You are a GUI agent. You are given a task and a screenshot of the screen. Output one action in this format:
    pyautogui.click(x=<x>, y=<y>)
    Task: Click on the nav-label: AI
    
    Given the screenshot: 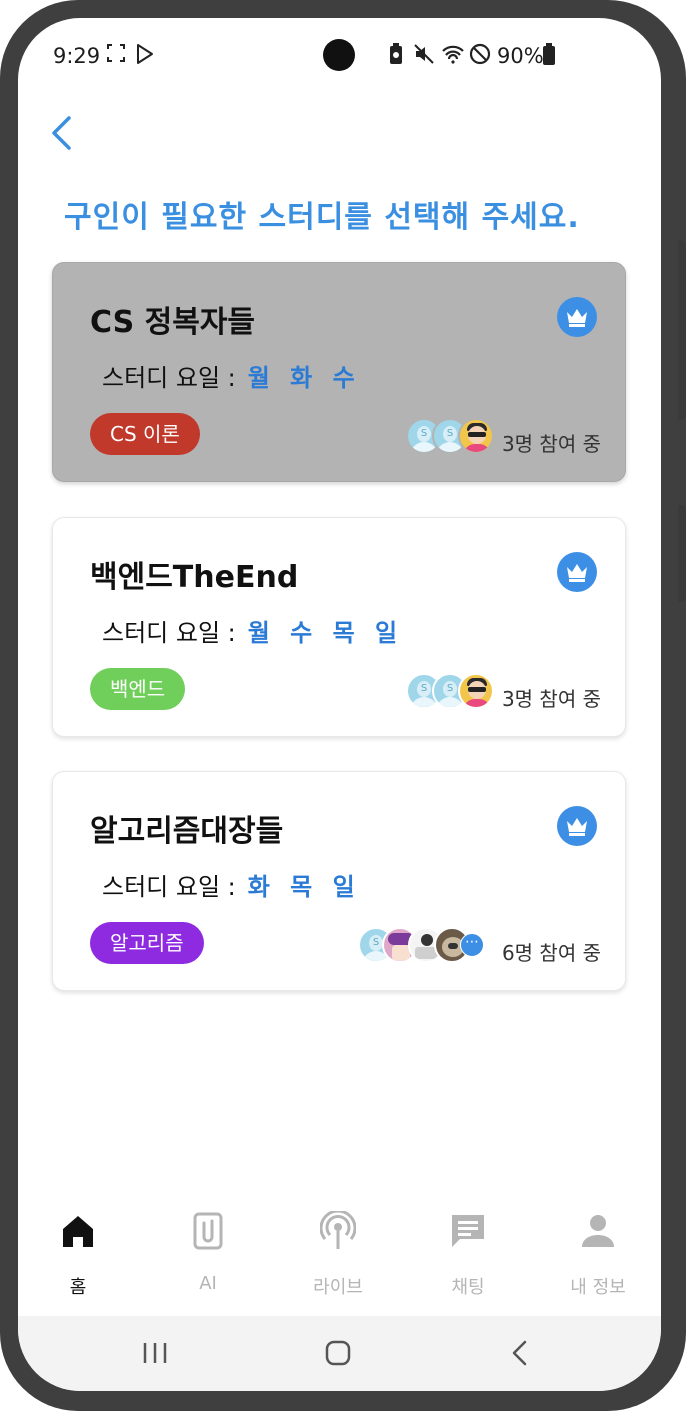 What is the action you would take?
    pyautogui.click(x=208, y=1283)
    